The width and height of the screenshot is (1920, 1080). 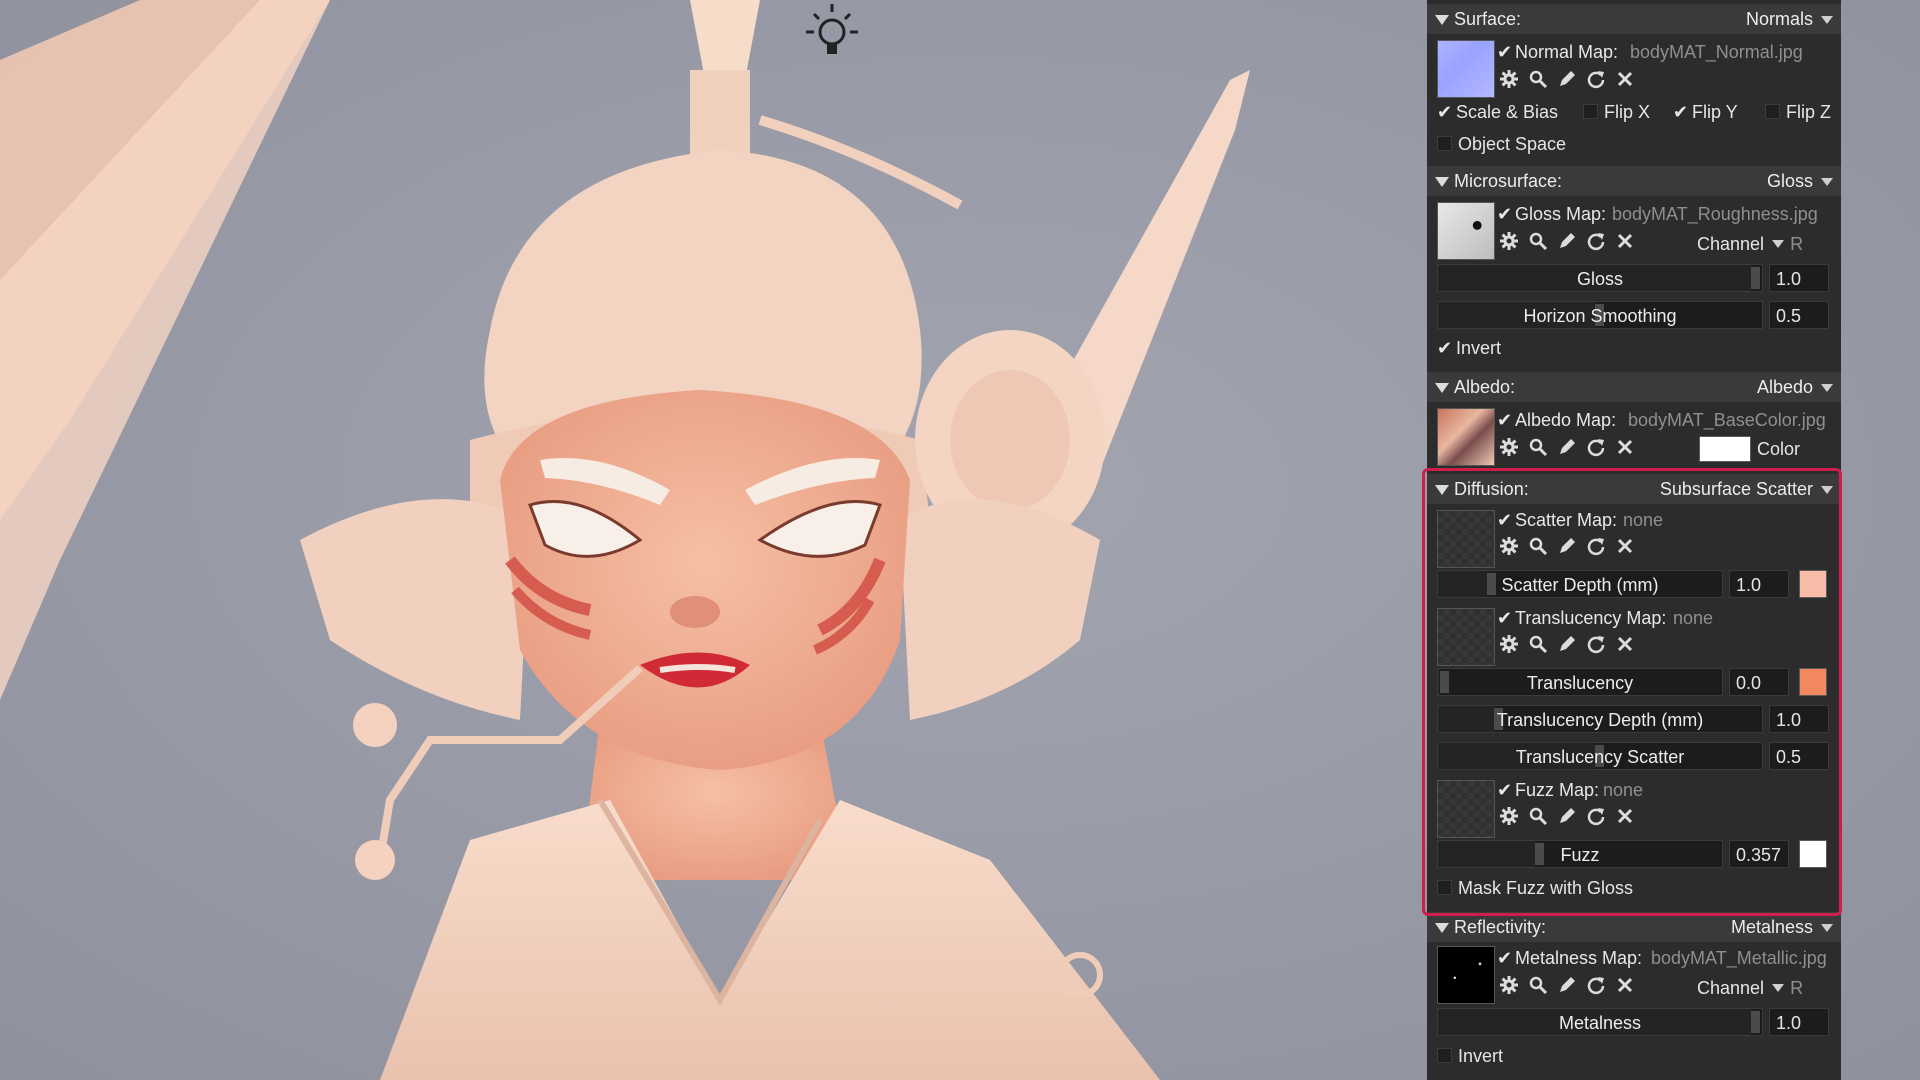 What do you see at coordinates (1772, 927) in the screenshot?
I see `mode-dropdown: Metalness` at bounding box center [1772, 927].